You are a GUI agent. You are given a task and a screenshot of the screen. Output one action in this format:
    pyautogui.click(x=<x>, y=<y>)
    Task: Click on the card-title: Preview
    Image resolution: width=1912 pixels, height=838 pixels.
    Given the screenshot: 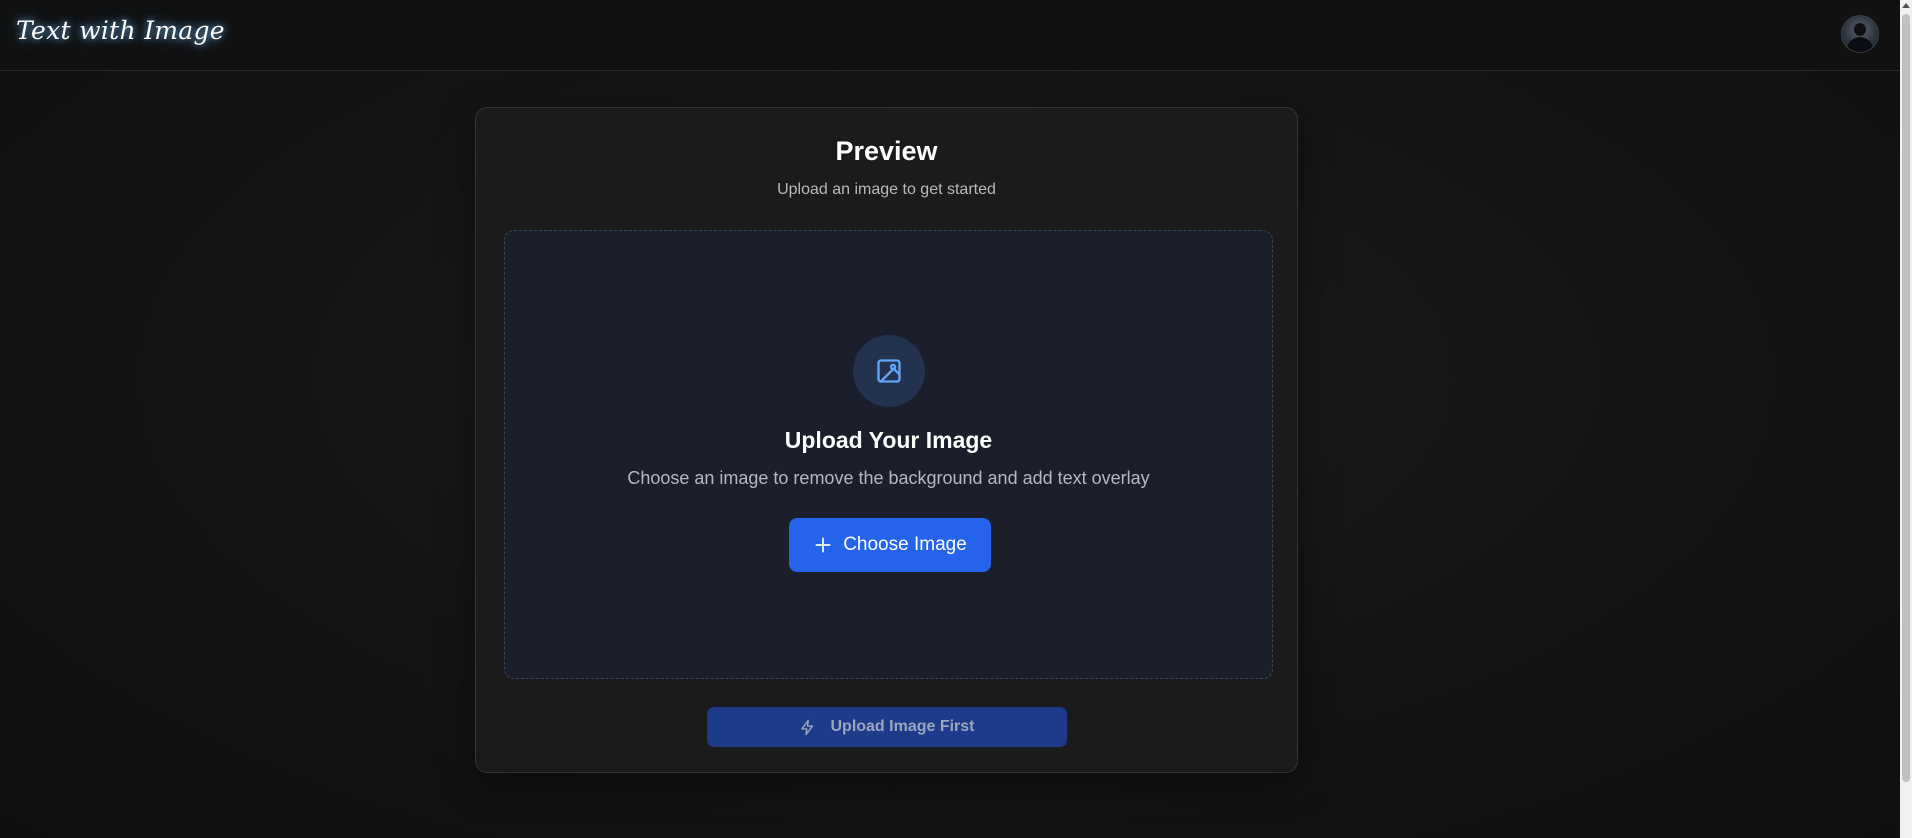 What is the action you would take?
    pyautogui.click(x=886, y=151)
    